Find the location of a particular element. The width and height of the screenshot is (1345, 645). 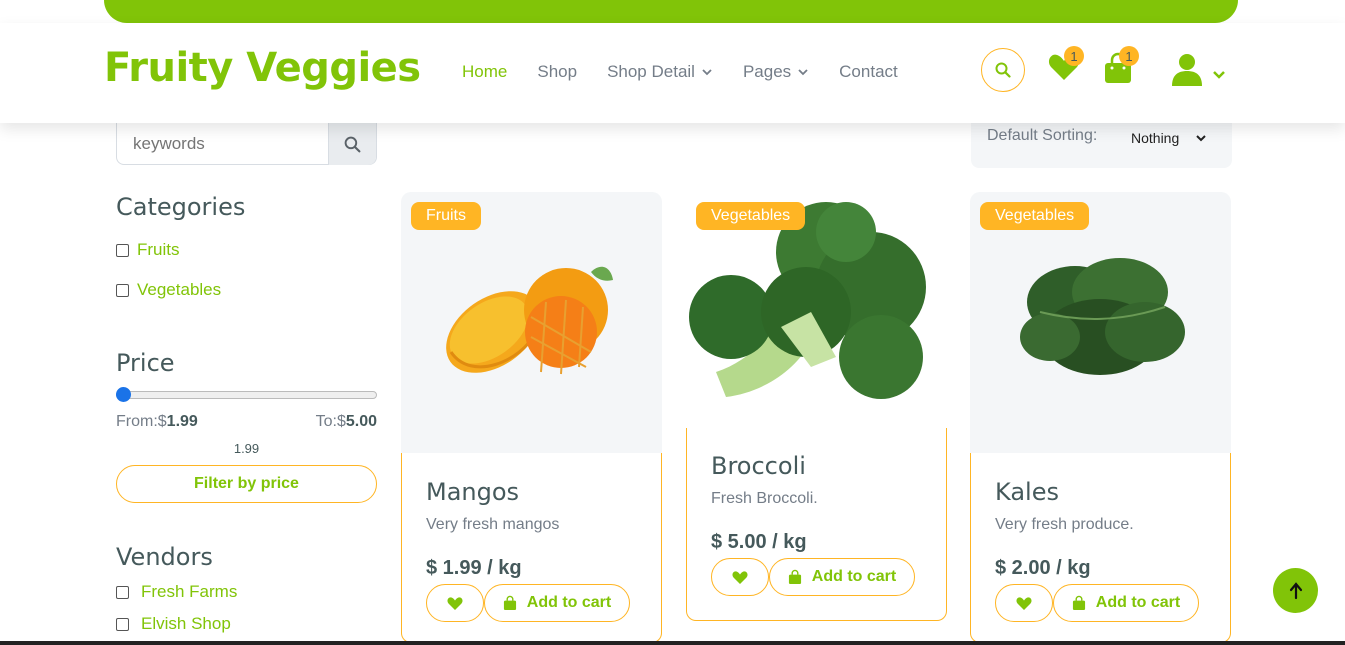

category-badge: Fruits is located at coordinates (446, 216).